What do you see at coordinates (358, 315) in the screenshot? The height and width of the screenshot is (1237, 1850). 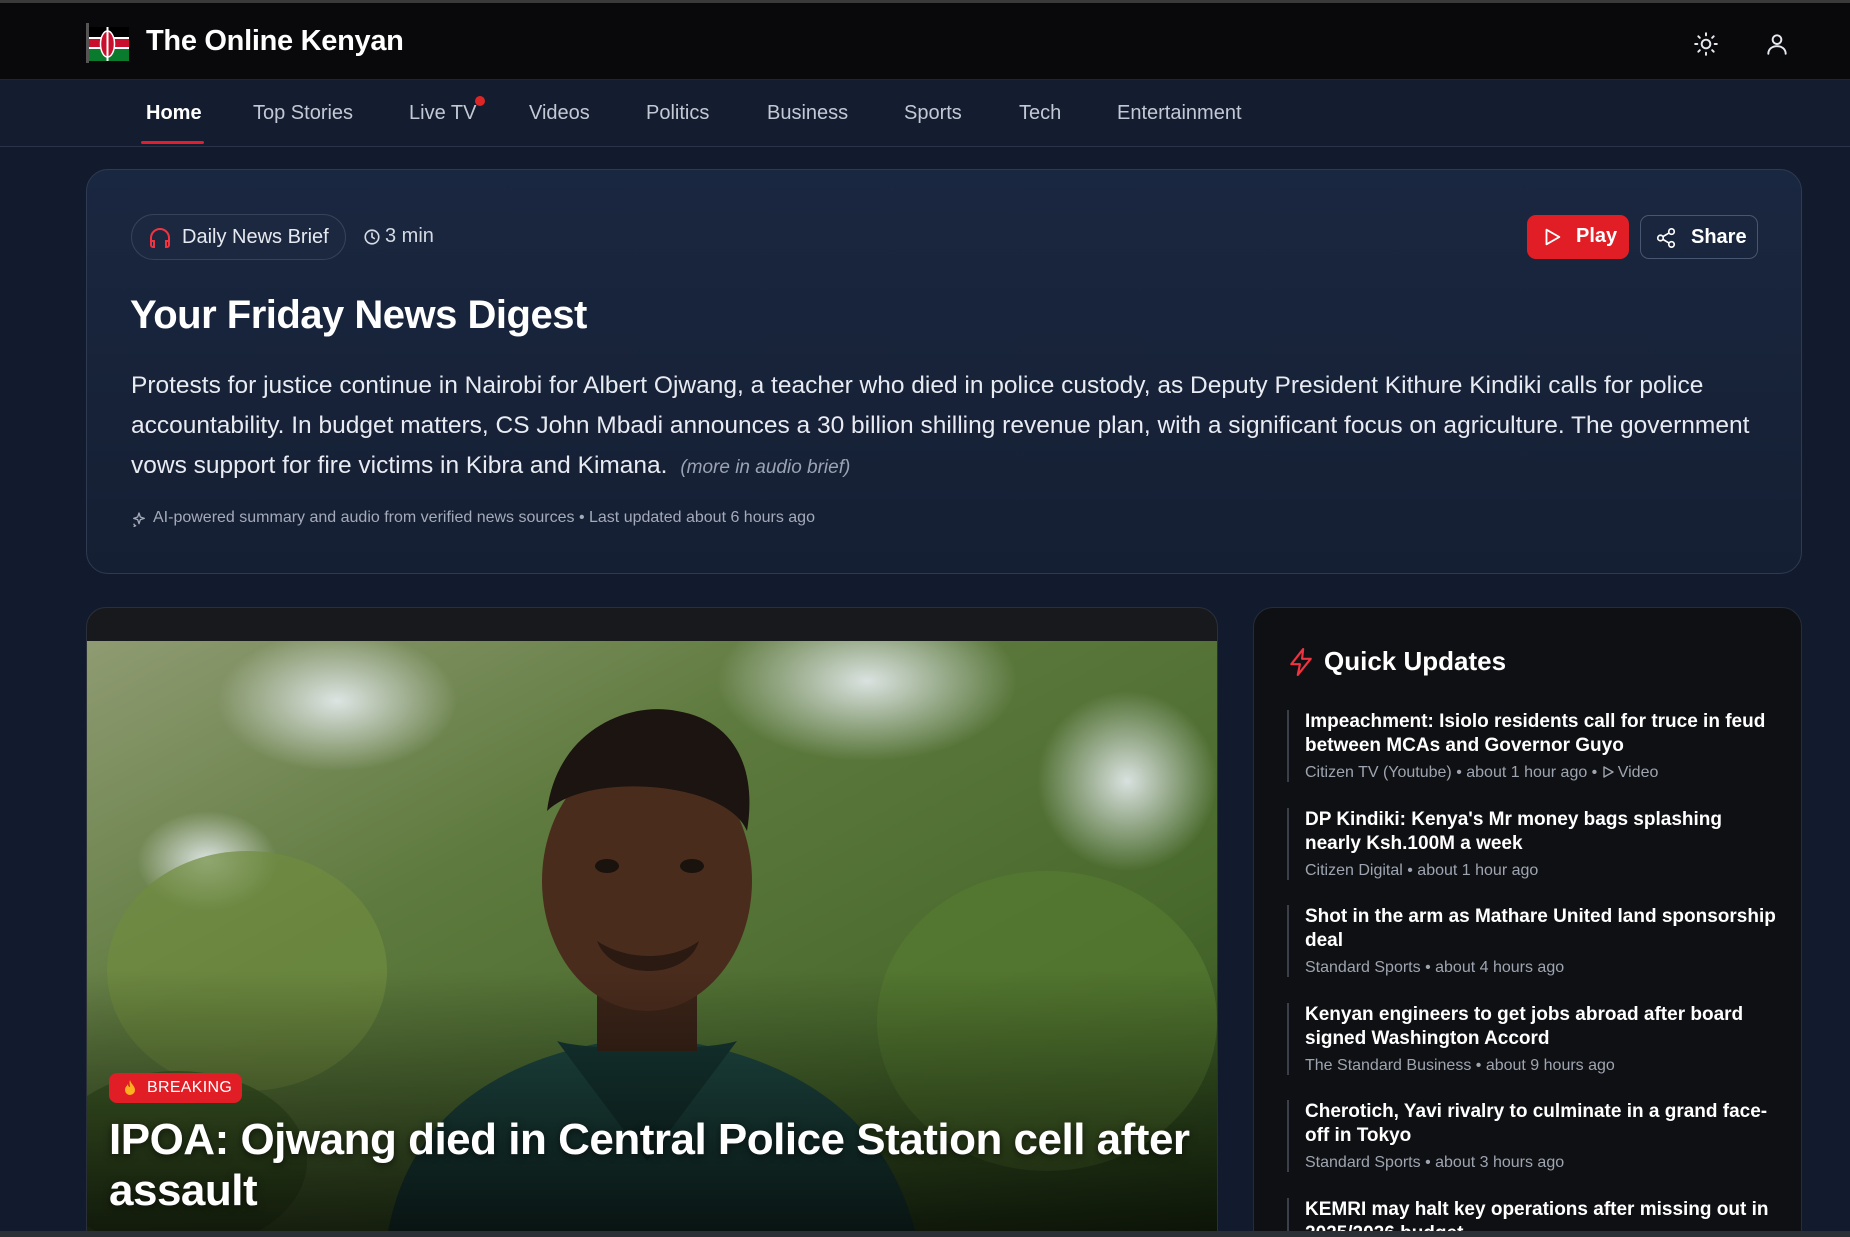 I see `brief-title: Your Friday News Digest` at bounding box center [358, 315].